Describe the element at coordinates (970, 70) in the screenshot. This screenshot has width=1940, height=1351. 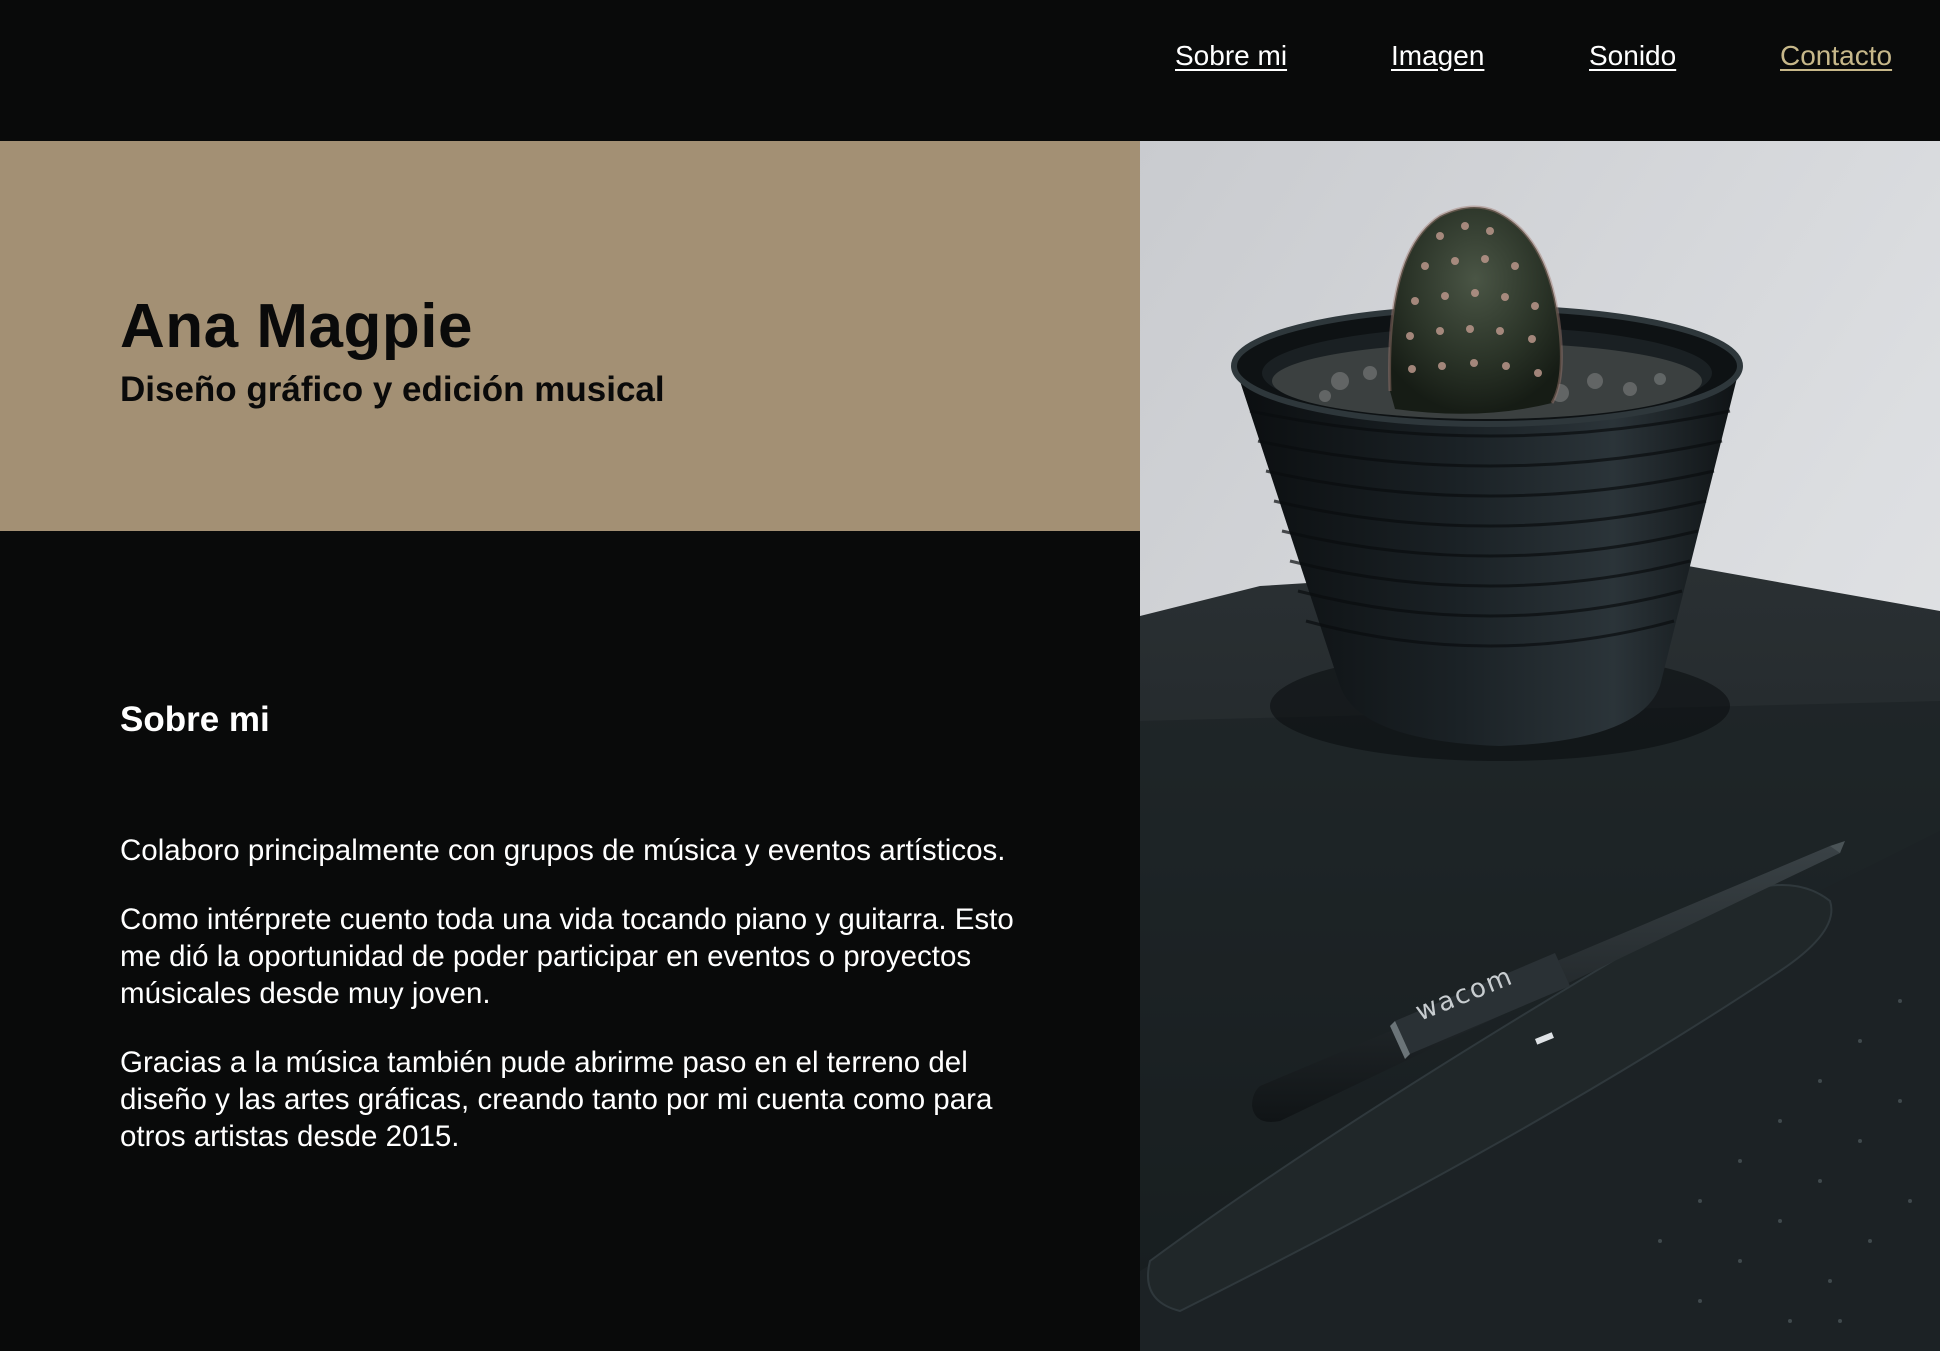
I see `top-navigation: Sobre mi Imagen Sonido Contacto` at that location.